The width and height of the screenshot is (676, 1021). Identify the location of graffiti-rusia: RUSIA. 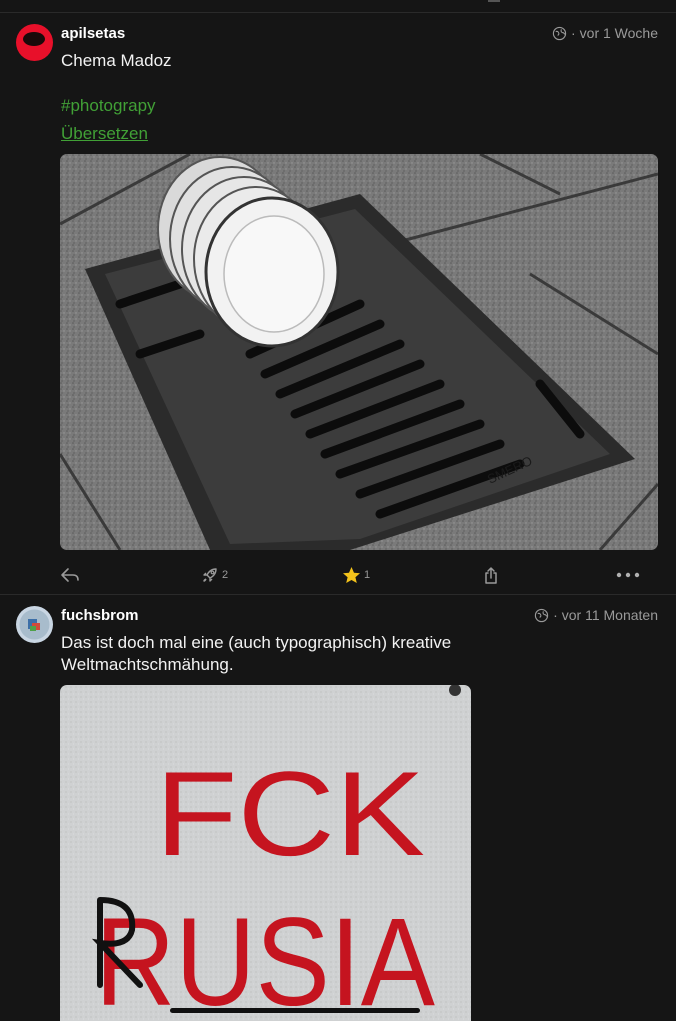
(265, 957).